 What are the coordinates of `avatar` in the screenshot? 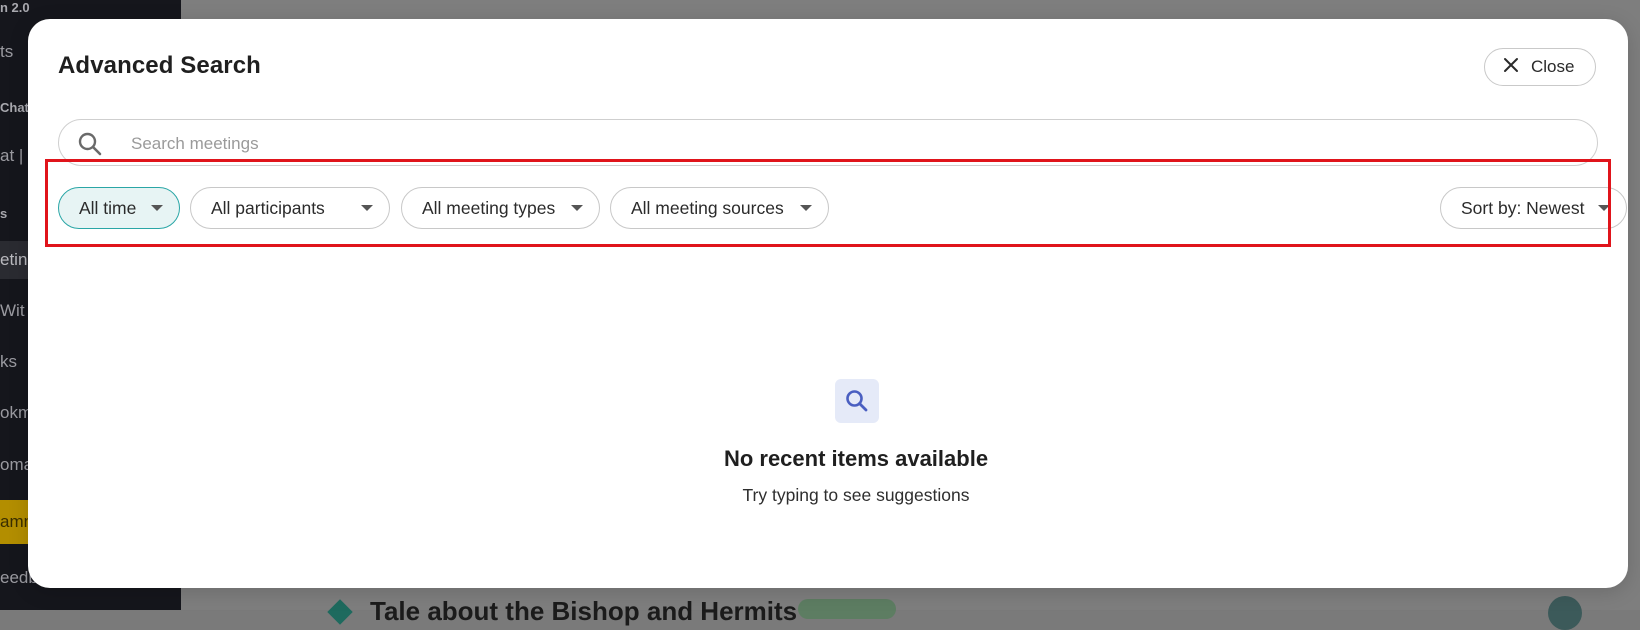 It's located at (1565, 613).